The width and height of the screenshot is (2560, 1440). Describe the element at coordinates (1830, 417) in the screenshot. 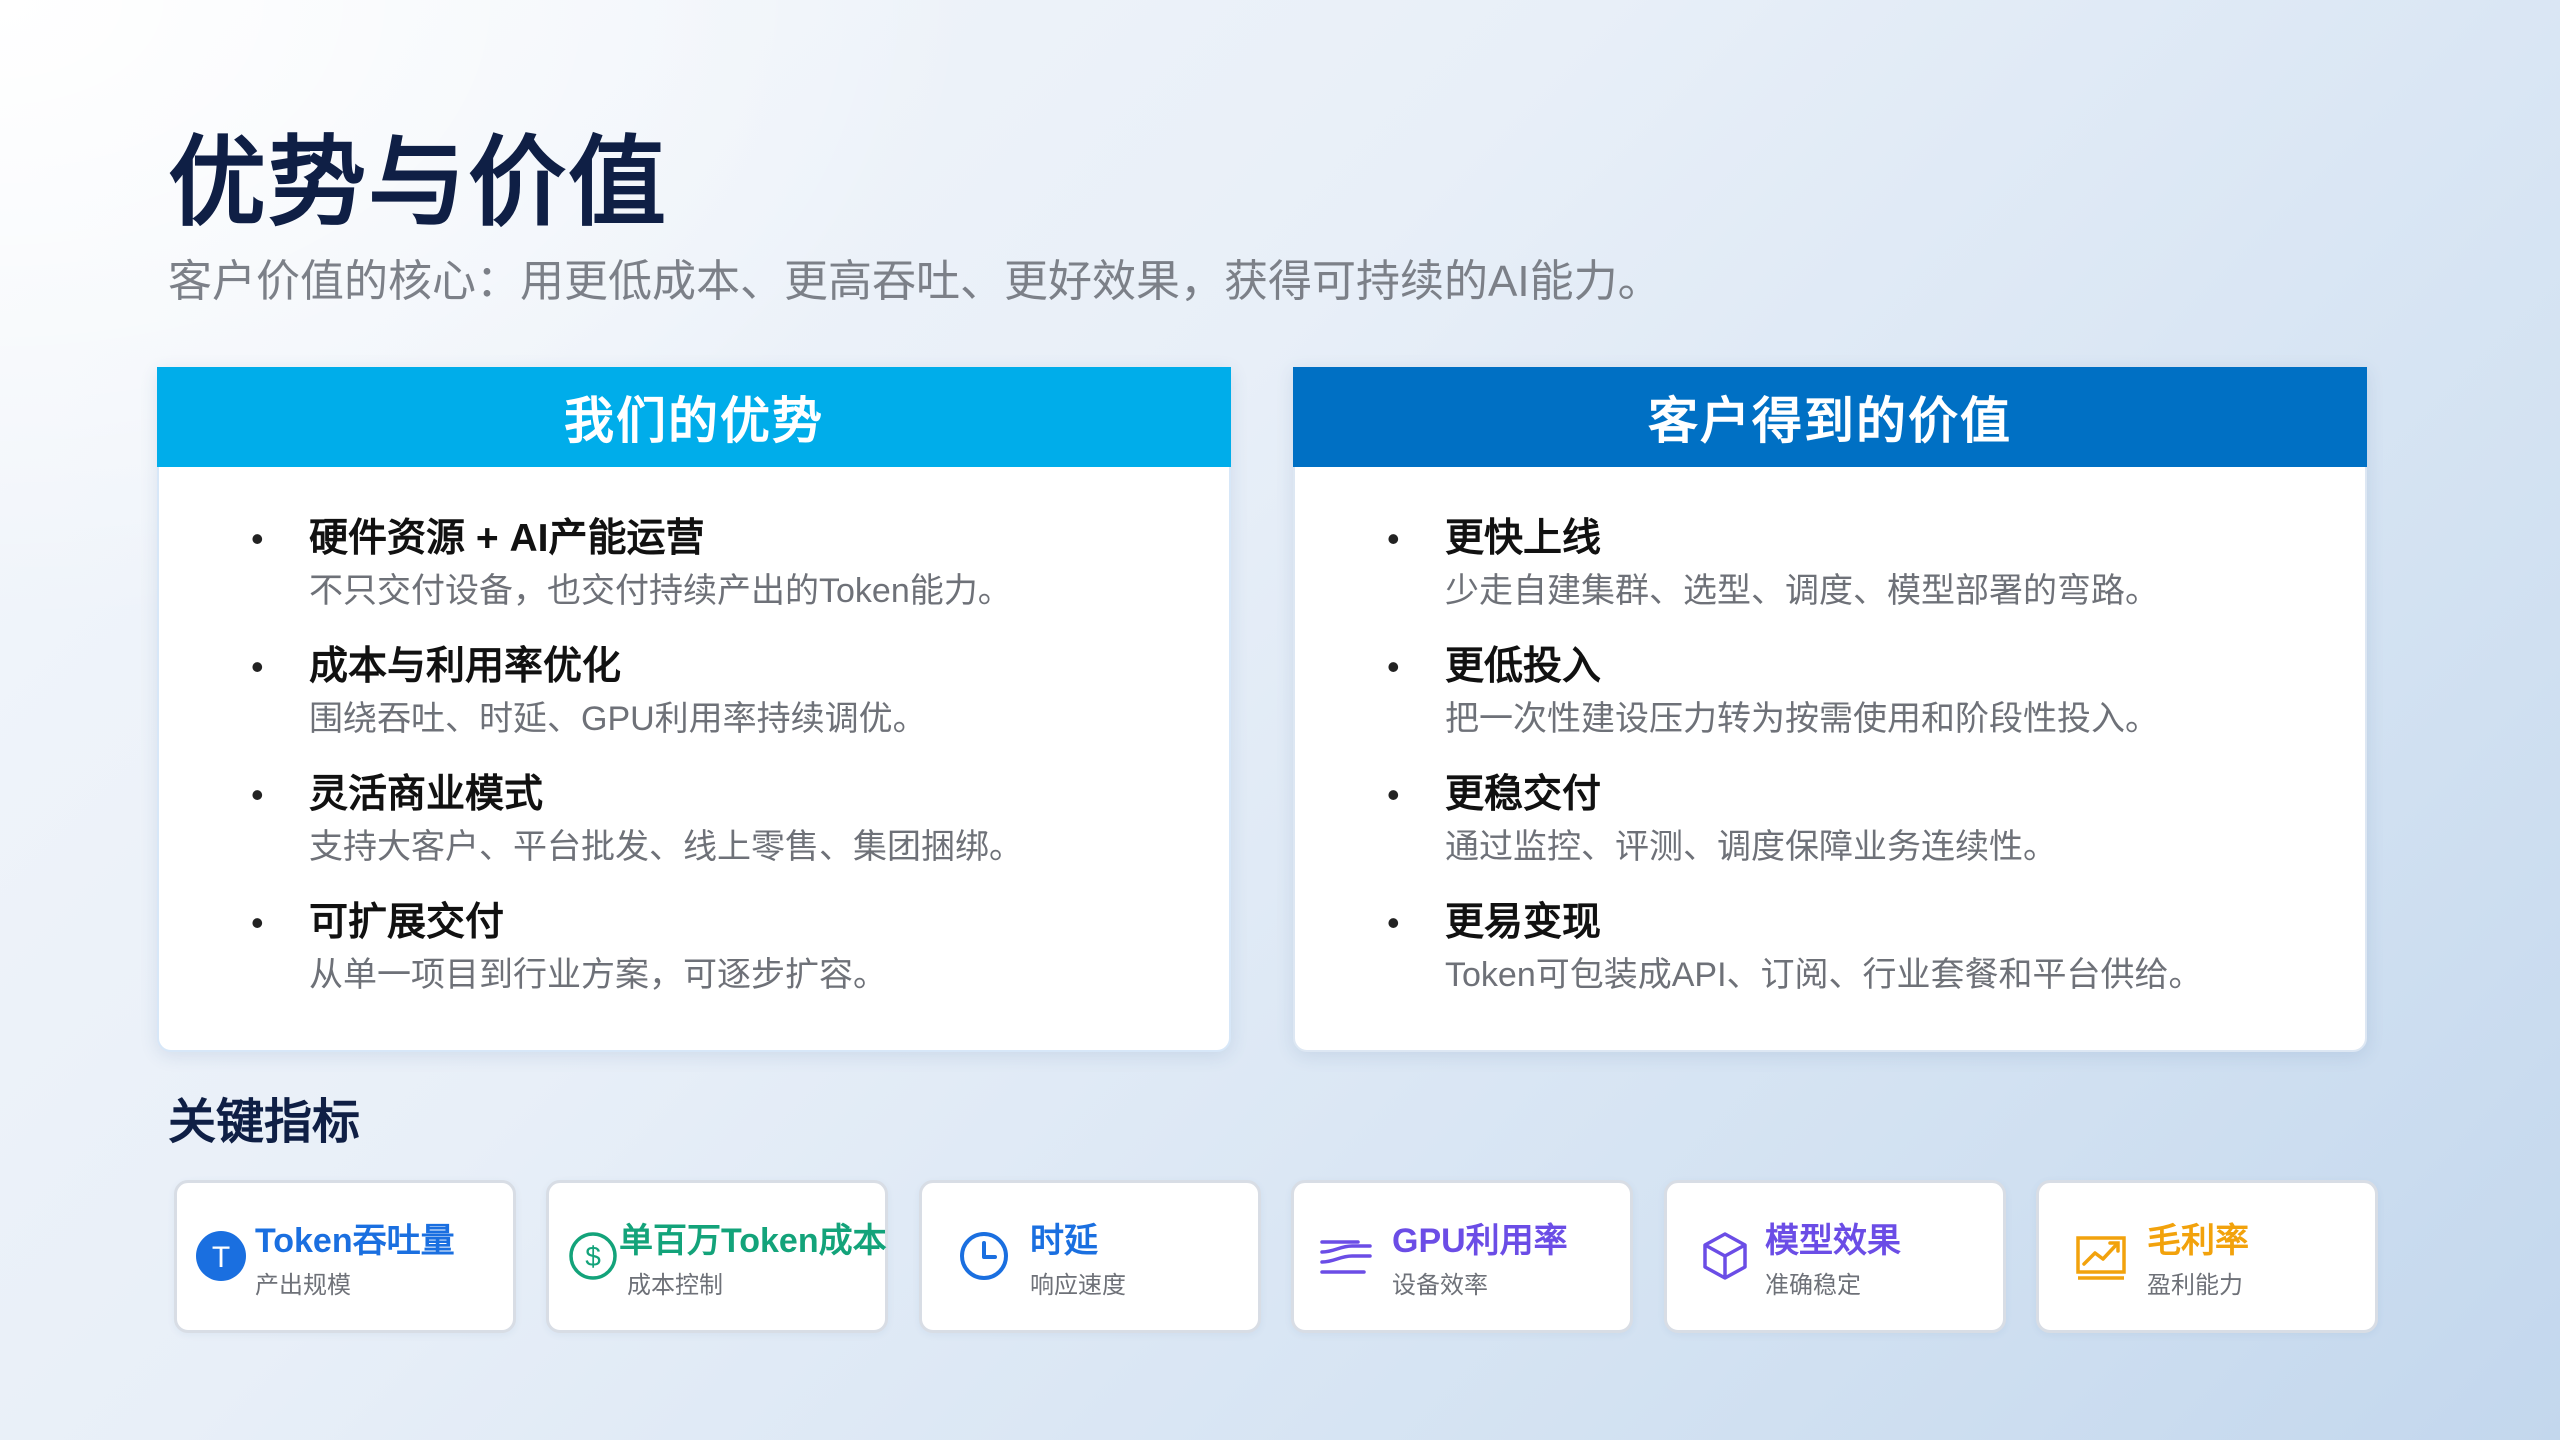

I see `values-header: 客户得到的价值` at that location.